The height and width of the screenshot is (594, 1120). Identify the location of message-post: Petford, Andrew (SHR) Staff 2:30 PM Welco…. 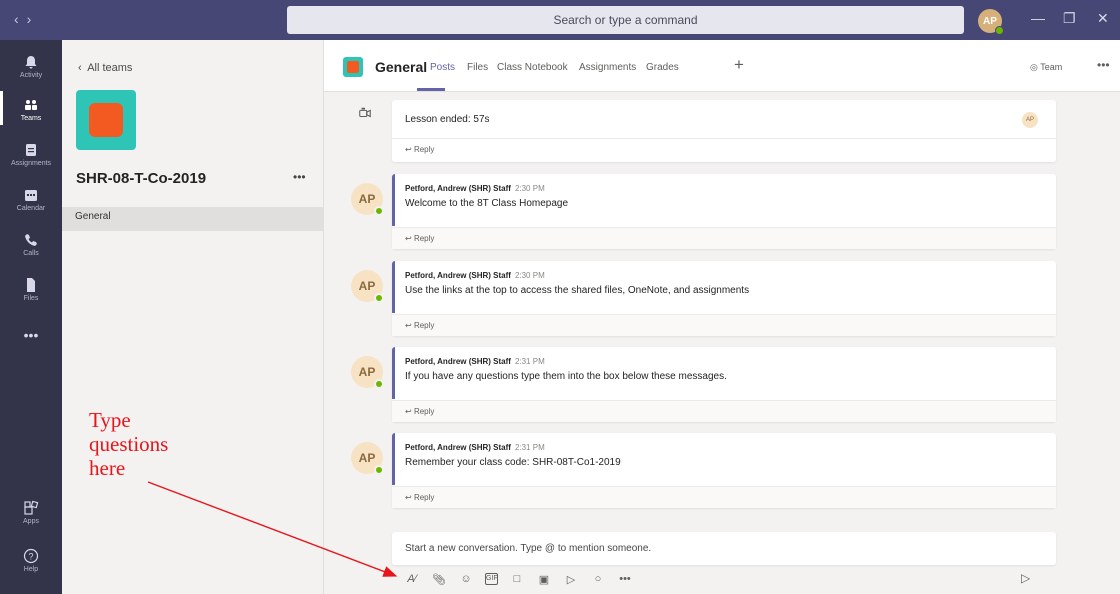
(724, 211).